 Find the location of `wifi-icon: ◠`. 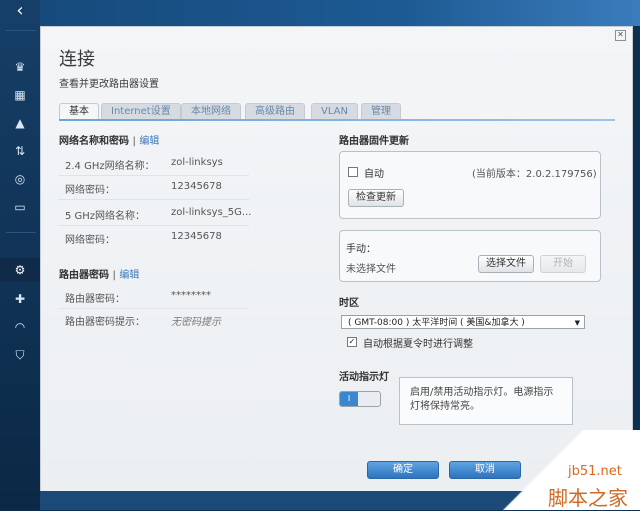

wifi-icon: ◠ is located at coordinates (20, 327).